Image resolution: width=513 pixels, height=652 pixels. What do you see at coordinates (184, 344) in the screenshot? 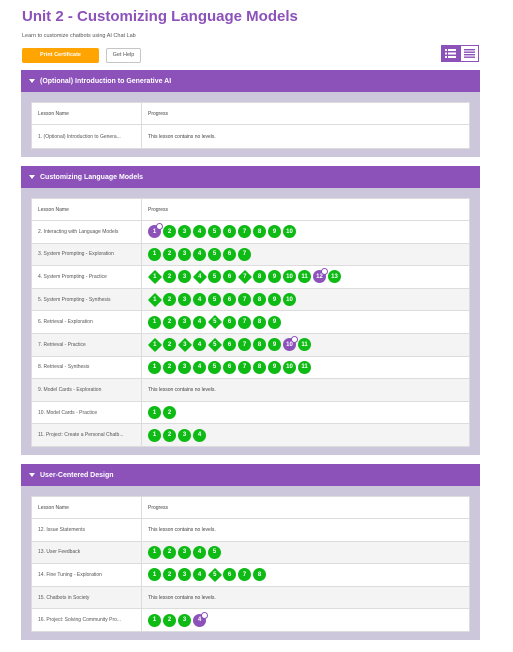
I see `level-diamond: 3` at bounding box center [184, 344].